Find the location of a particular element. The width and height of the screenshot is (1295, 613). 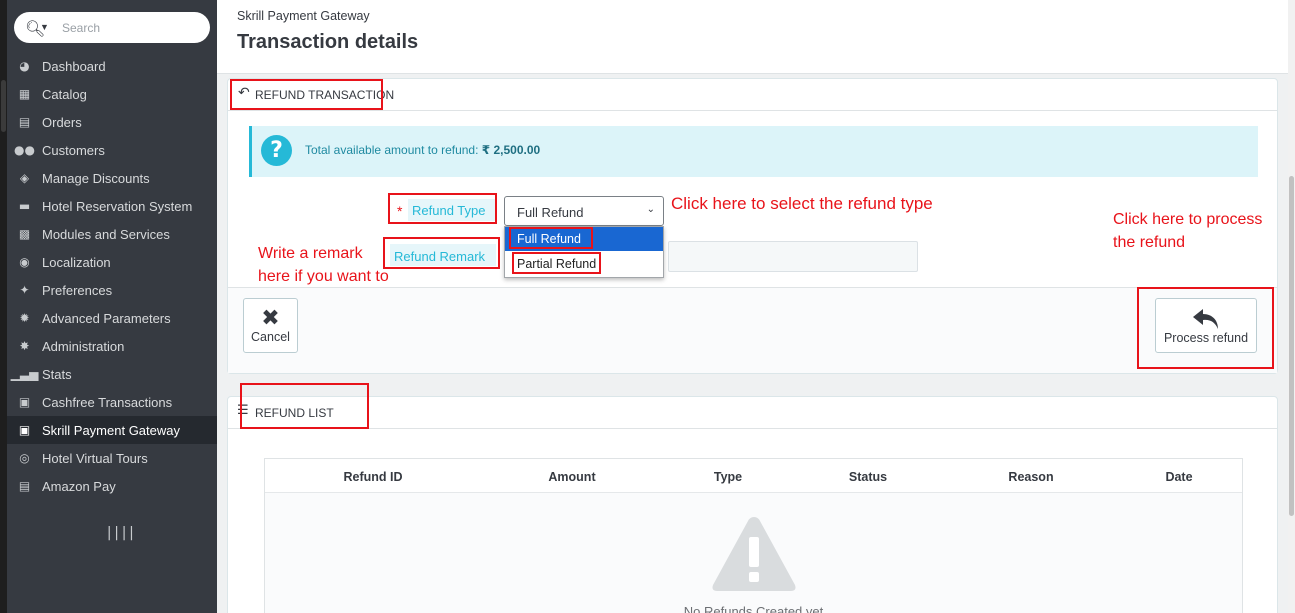

refund-amount: ₹ 2,500.00 is located at coordinates (511, 150).